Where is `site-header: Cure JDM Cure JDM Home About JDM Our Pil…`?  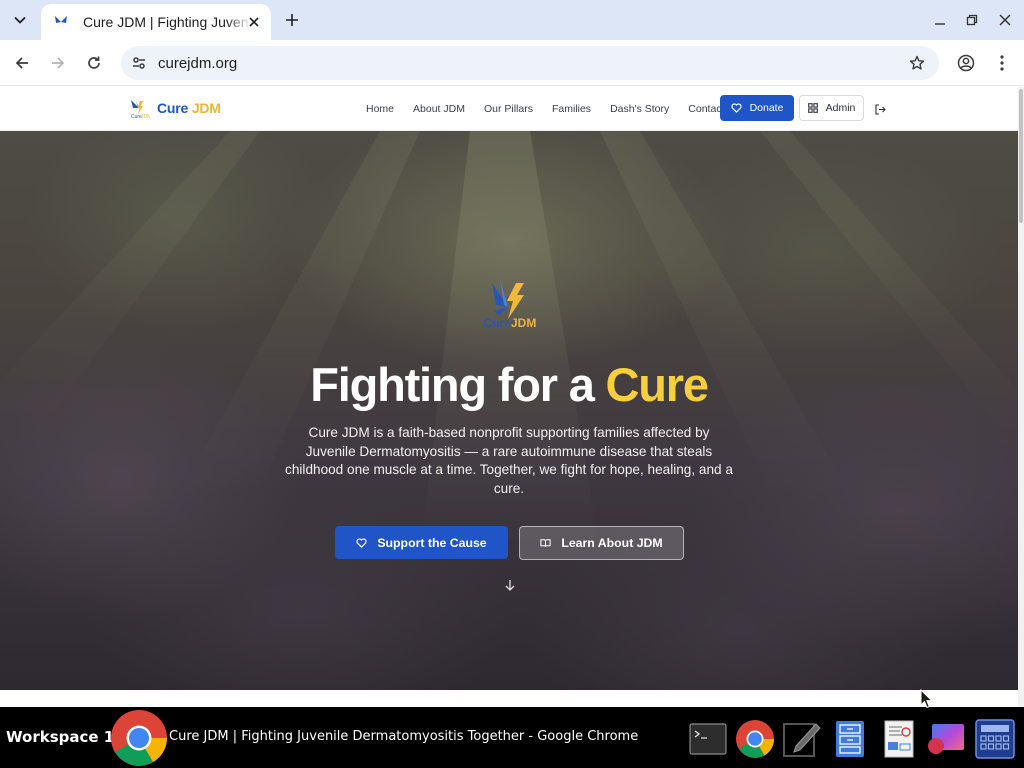
site-header: Cure JDM Cure JDM Home About JDM Our Pil… is located at coordinates (509, 109).